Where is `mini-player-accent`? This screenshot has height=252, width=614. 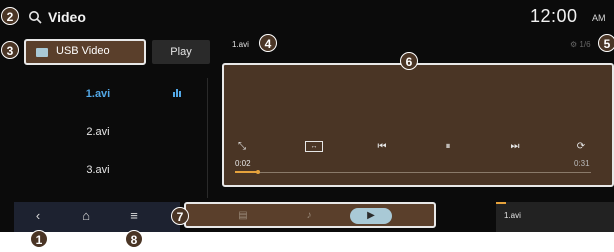
mini-player-accent is located at coordinates (501, 203).